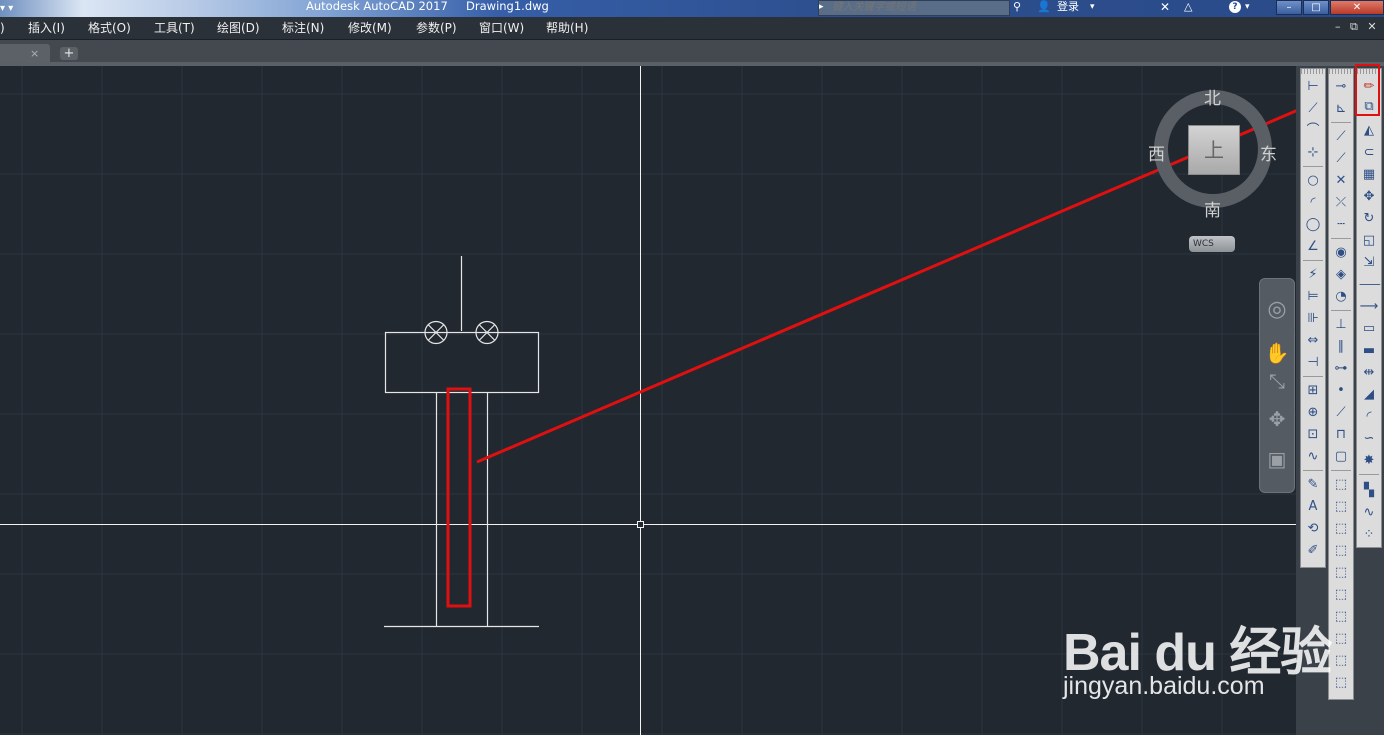 The image size is (1384, 735). Describe the element at coordinates (918, 7) in the screenshot. I see `search-input` at that location.